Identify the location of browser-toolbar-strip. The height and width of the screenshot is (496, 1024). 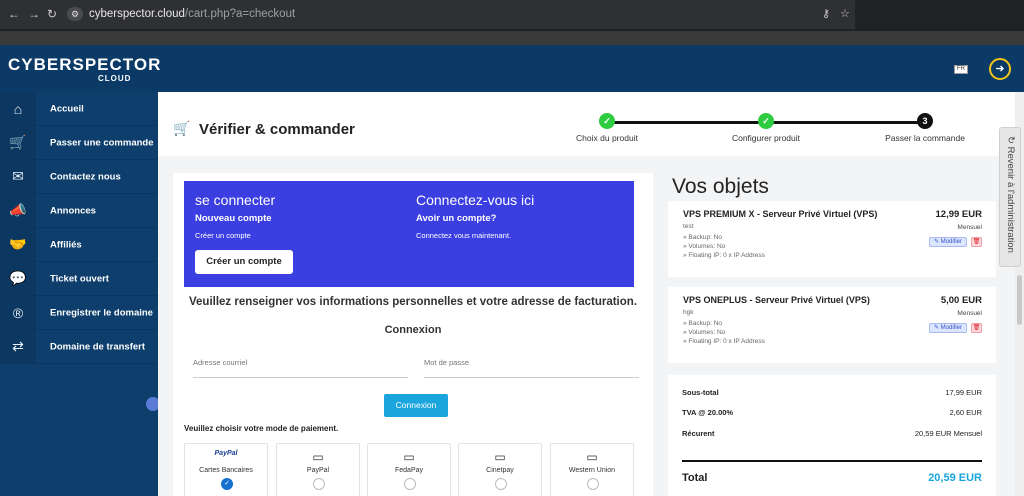
(512, 38).